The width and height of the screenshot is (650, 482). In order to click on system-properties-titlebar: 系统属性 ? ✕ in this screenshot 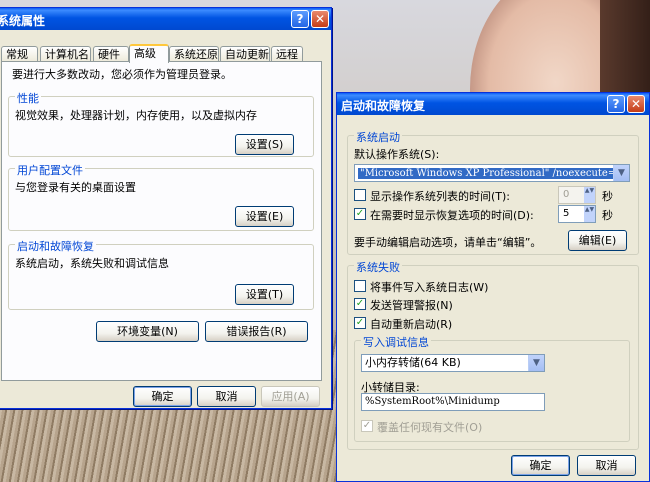, I will do `click(165, 19)`.